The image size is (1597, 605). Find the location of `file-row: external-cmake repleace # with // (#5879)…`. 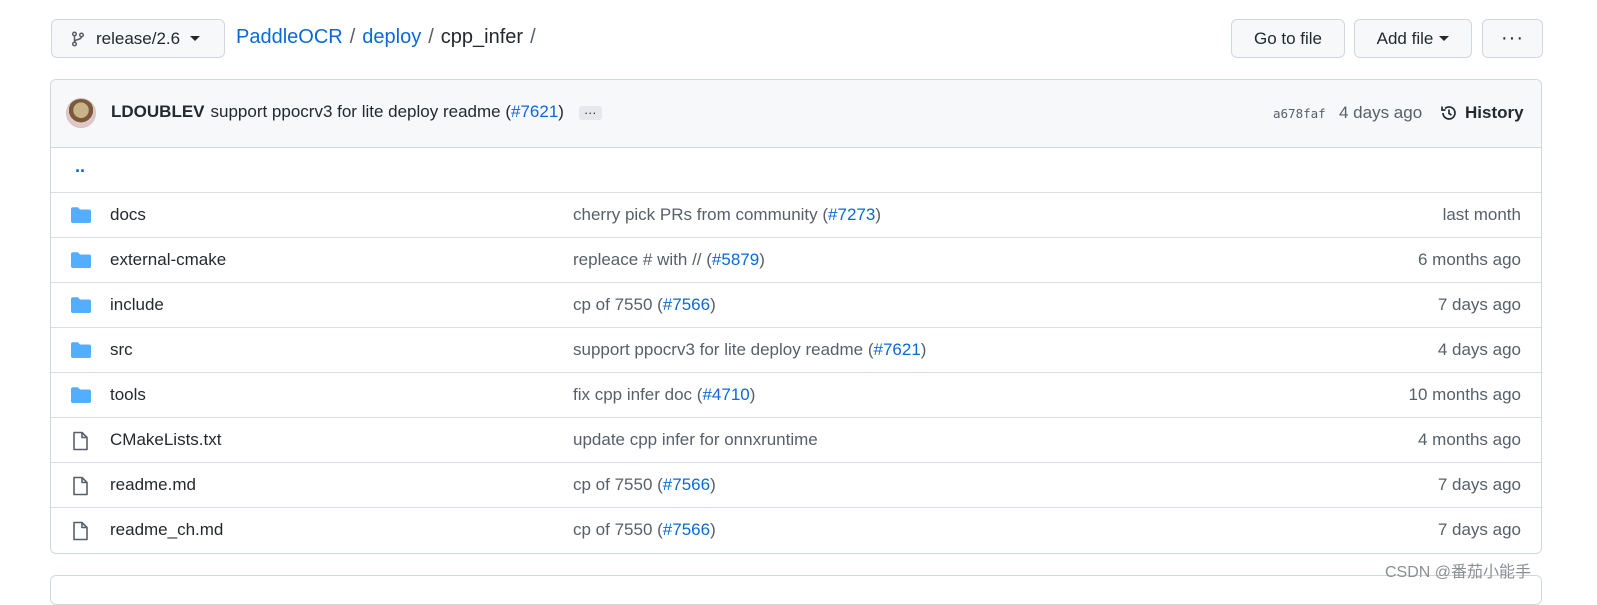

file-row: external-cmake repleace # with // (#5879)… is located at coordinates (796, 260).